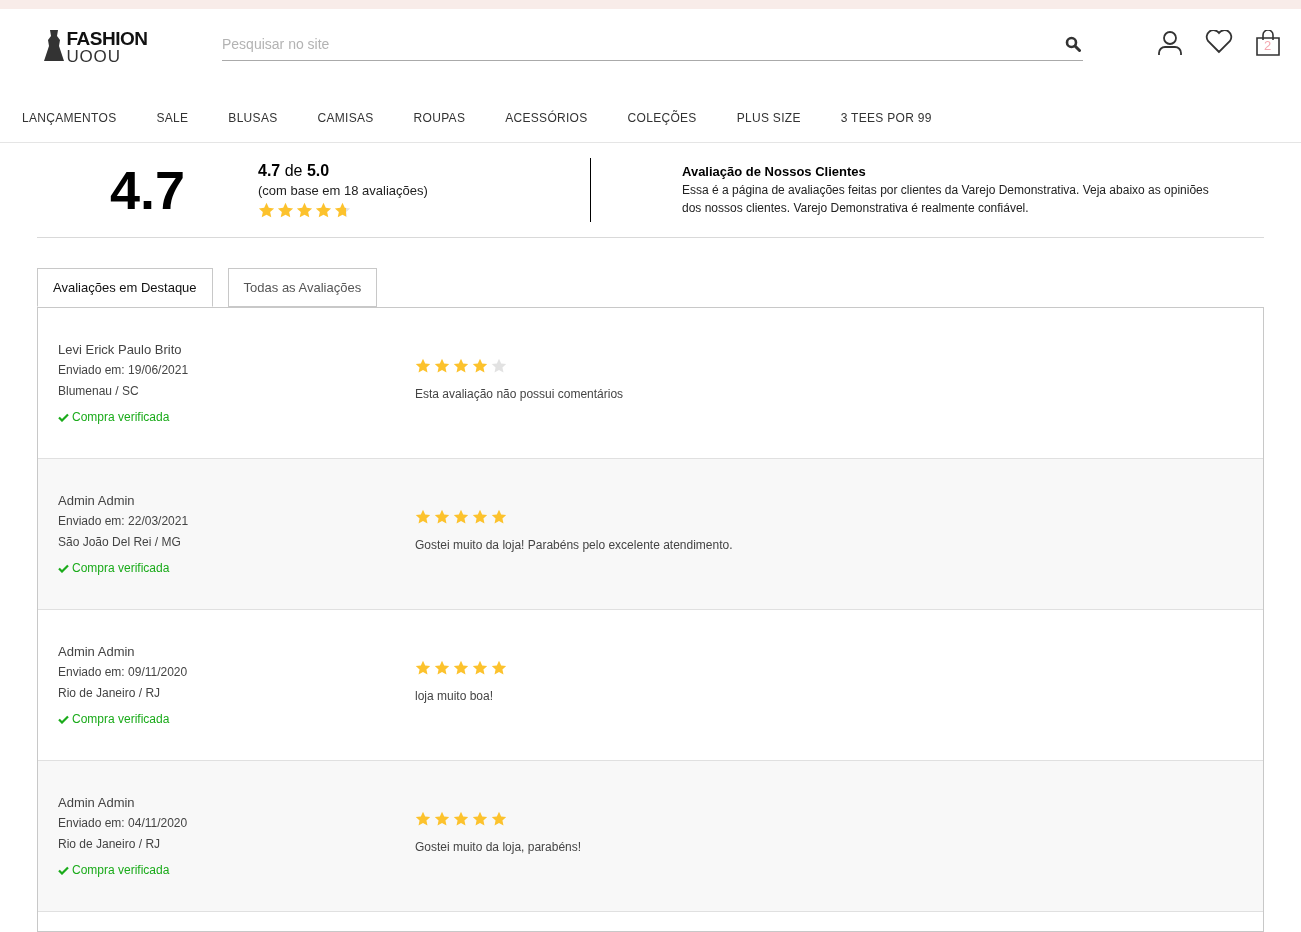 Image resolution: width=1301 pixels, height=932 pixels. What do you see at coordinates (652, 44) in the screenshot?
I see `search-field: Pesquisar no site` at bounding box center [652, 44].